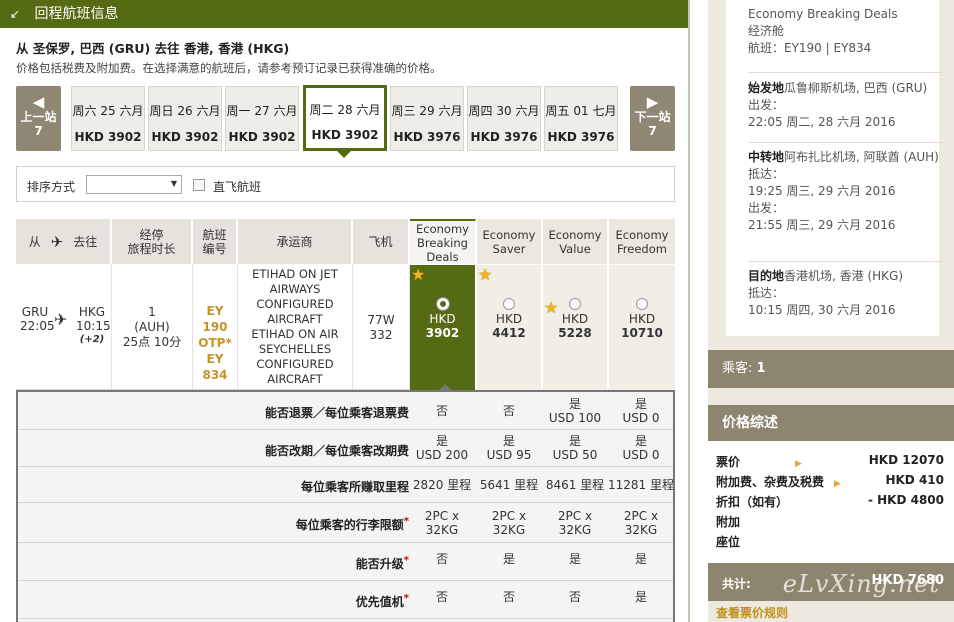 Image resolution: width=954 pixels, height=622 pixels. What do you see at coordinates (575, 327) in the screenshot?
I see `fare-option-value: ★ HKD 5228` at bounding box center [575, 327].